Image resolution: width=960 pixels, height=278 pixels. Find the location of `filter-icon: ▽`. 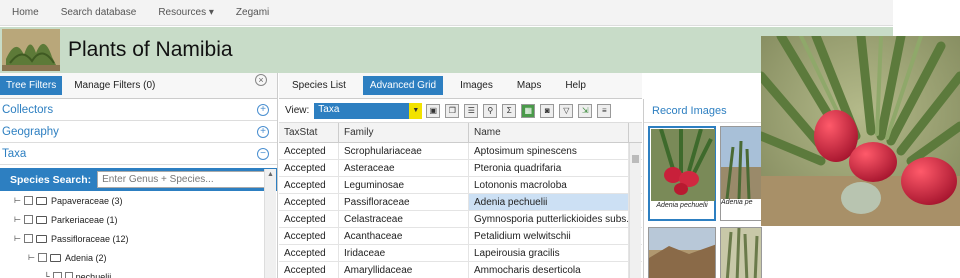

filter-icon: ▽ is located at coordinates (566, 110).